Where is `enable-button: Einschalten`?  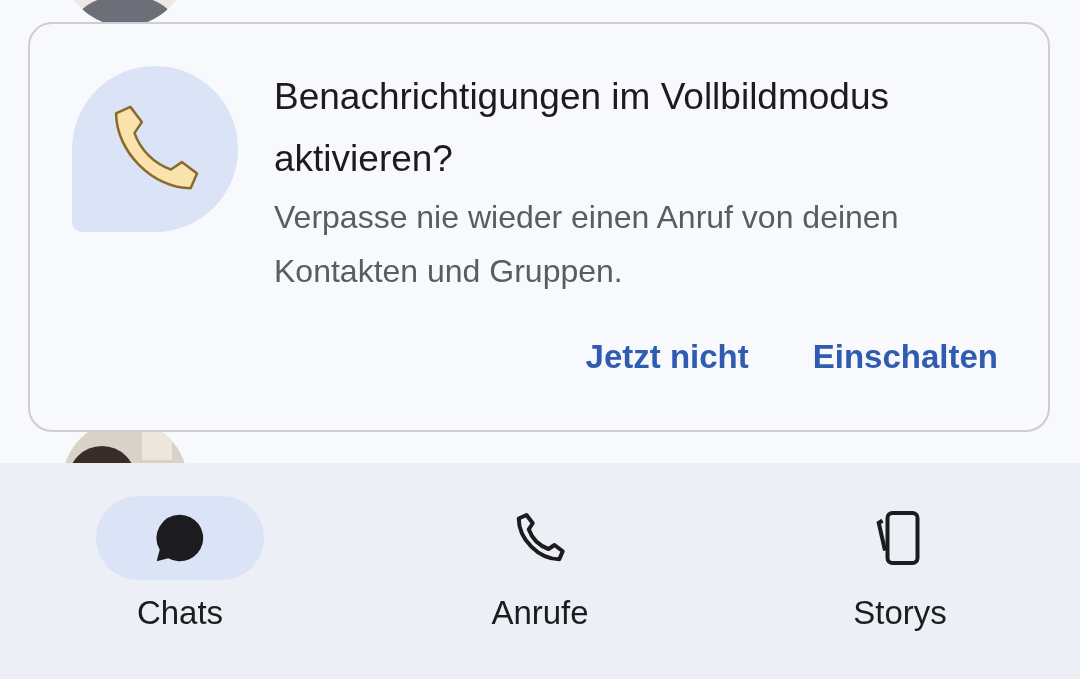 enable-button: Einschalten is located at coordinates (905, 357).